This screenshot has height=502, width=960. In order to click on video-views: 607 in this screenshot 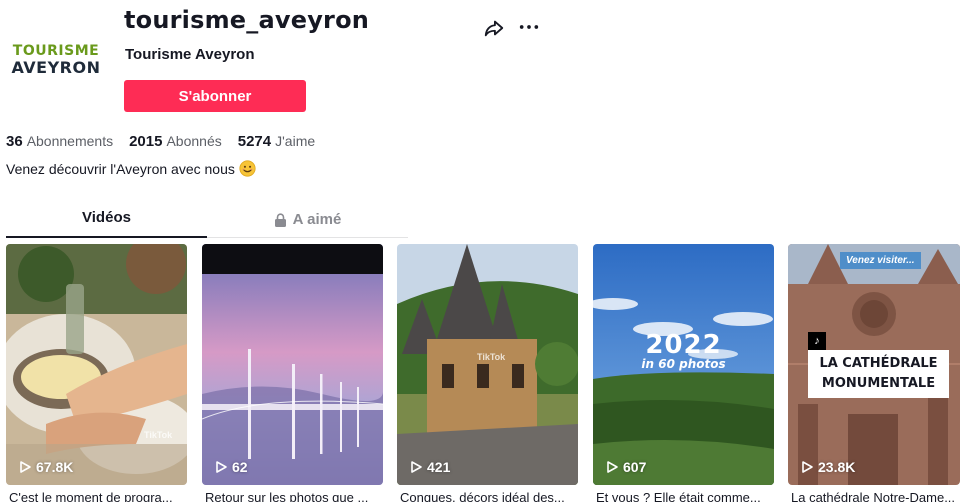, I will do `click(625, 467)`.